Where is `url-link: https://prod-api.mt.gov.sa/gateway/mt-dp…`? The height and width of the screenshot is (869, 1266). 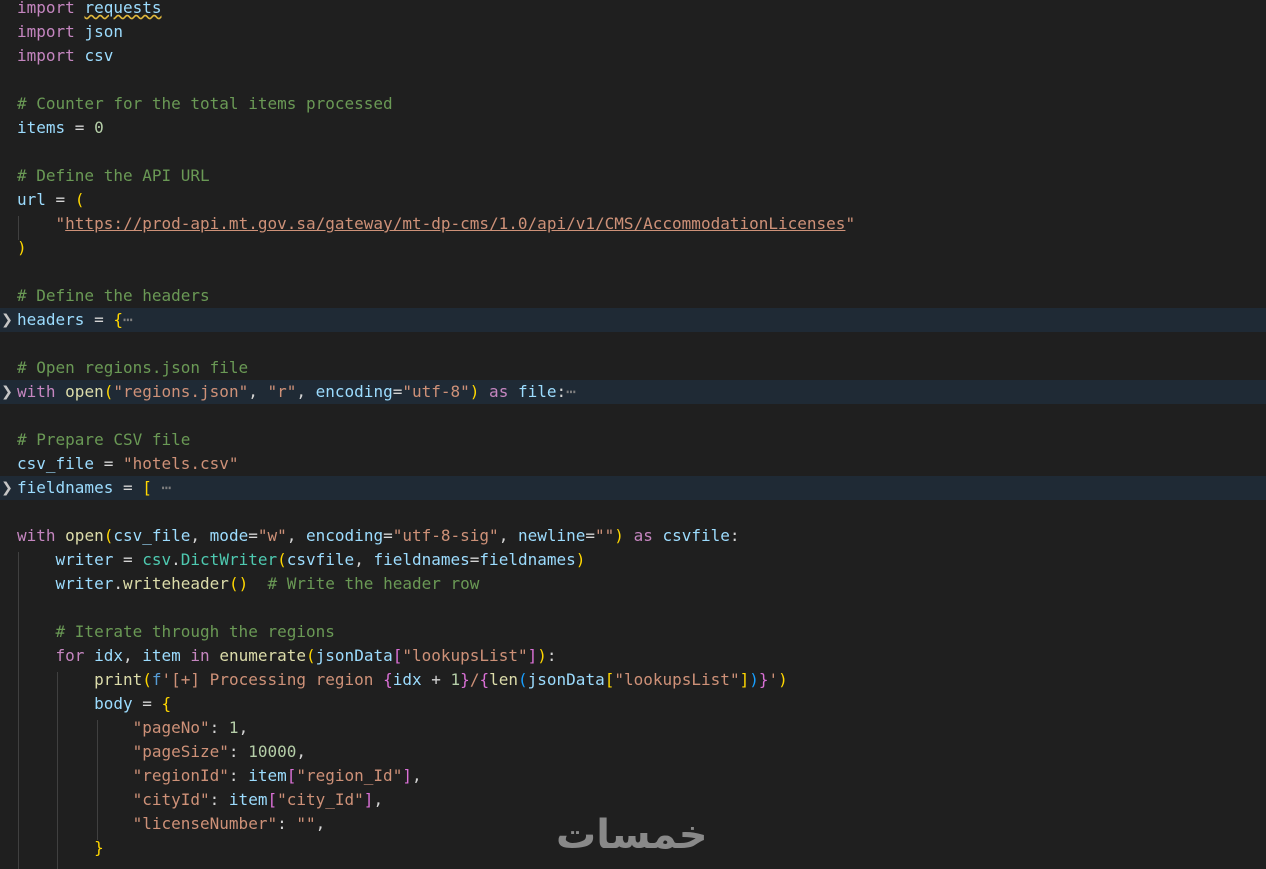
url-link: https://prod-api.mt.gov.sa/gateway/mt-dp… is located at coordinates (455, 223).